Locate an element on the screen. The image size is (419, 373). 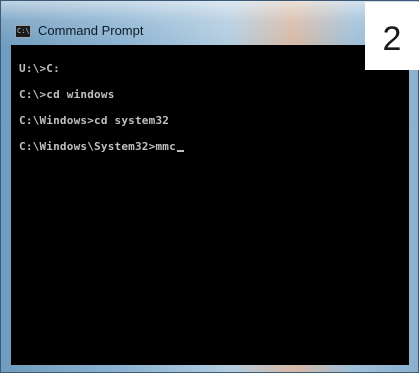
text-cursor is located at coordinates (180, 151).